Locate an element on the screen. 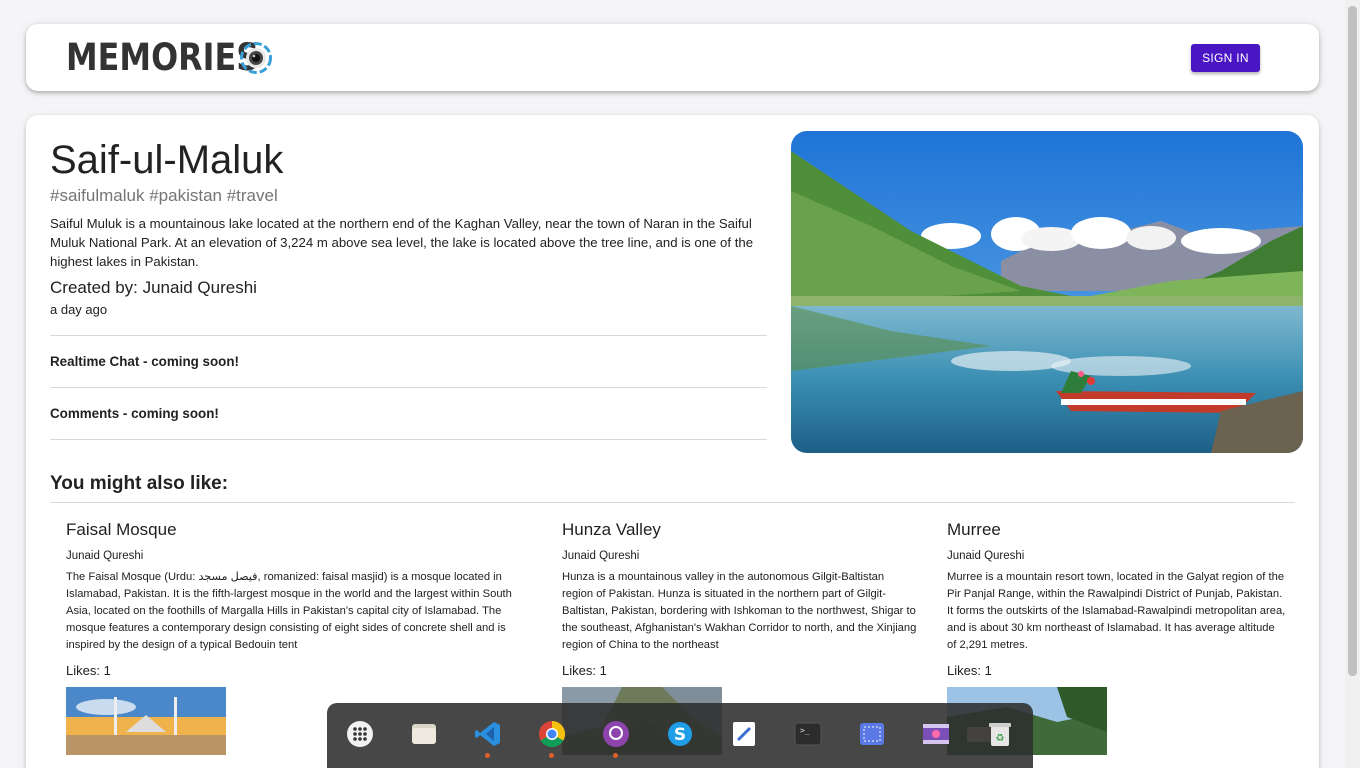 This screenshot has height=768, width=1360. skype-icon: S is located at coordinates (680, 734).